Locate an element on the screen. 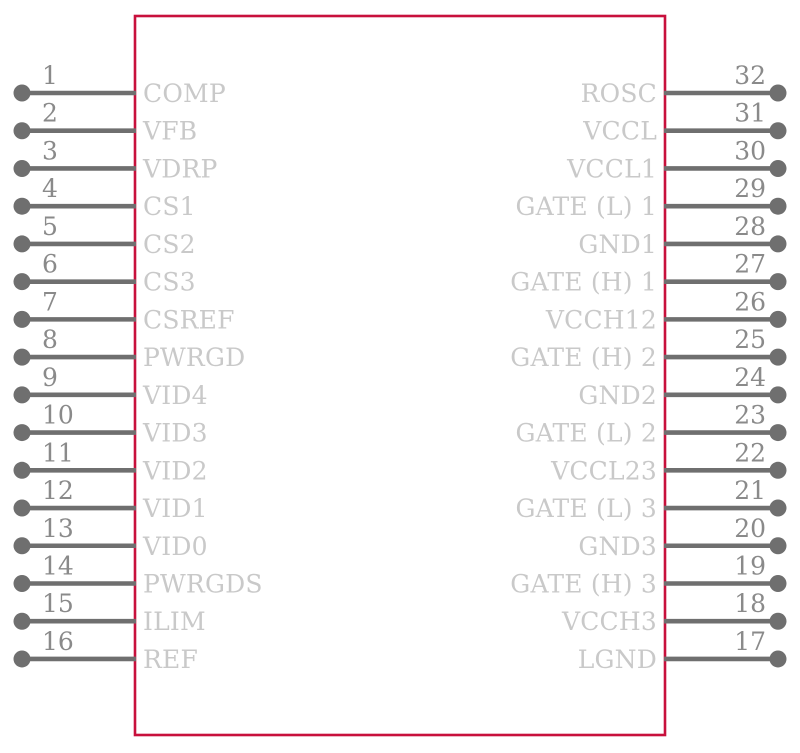 This screenshot has height=753, width=800. pin-number-8: 8 is located at coordinates (50, 339).